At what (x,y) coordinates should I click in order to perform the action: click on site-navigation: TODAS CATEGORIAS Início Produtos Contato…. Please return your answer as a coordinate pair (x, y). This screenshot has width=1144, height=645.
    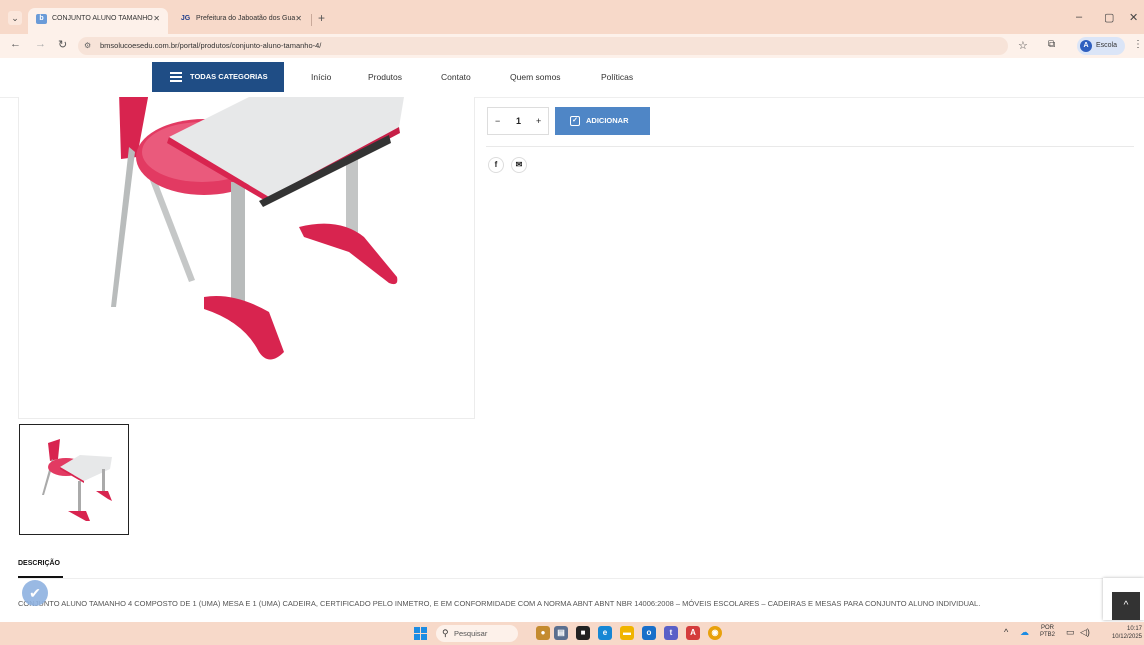
    Looking at the image, I should click on (572, 78).